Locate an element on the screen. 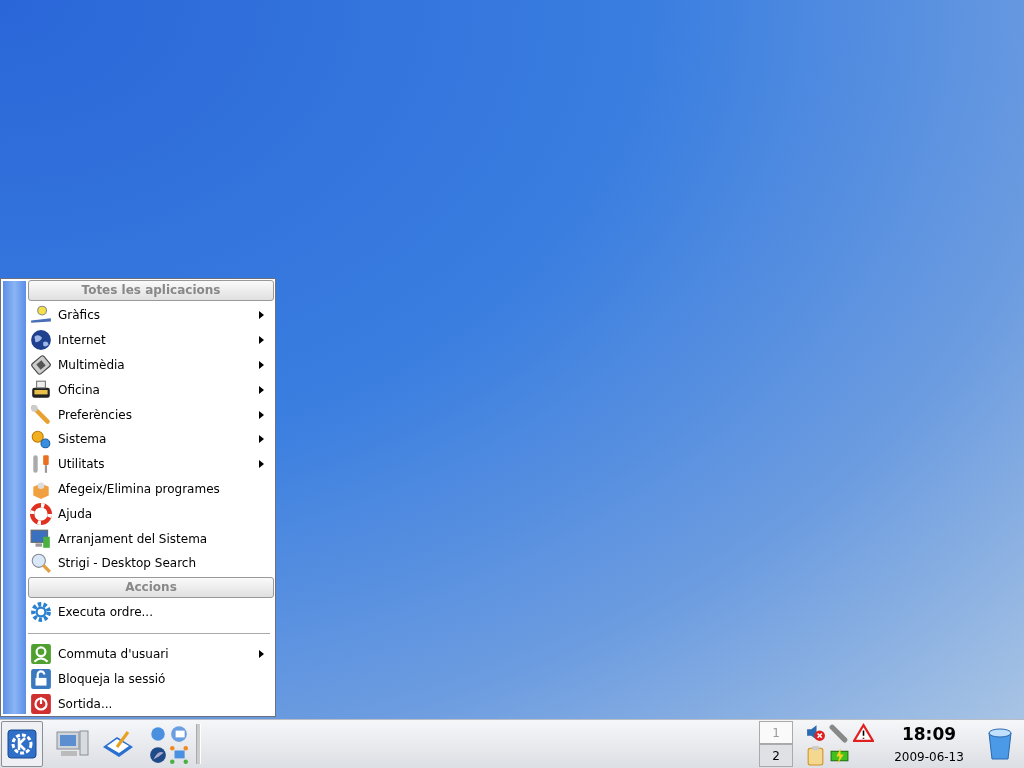 This screenshot has width=1024, height=768. menu-item: Internet is located at coordinates (151, 340).